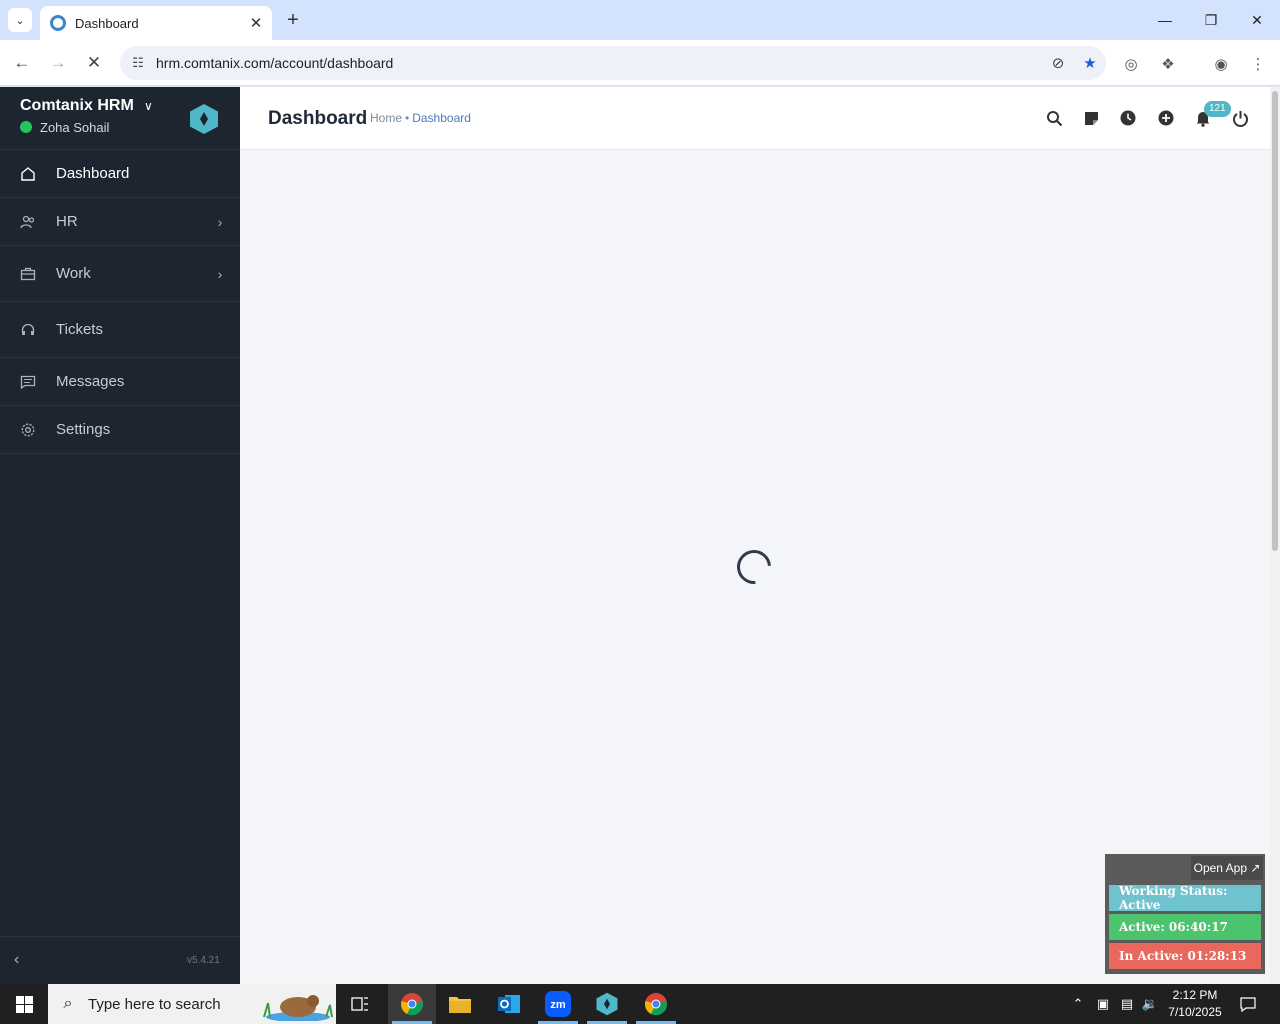 This screenshot has width=1280, height=1024. What do you see at coordinates (68, 1003) in the screenshot?
I see `search-icon: ⌕` at bounding box center [68, 1003].